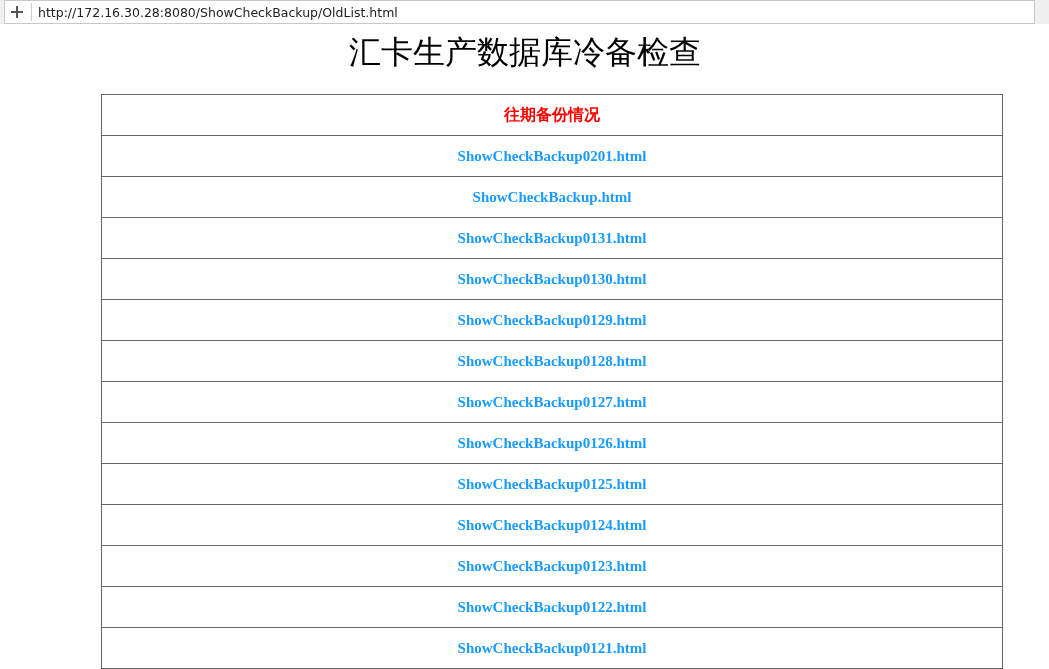 This screenshot has height=669, width=1049. I want to click on backup-link: ShowCheckBackup0122.html, so click(552, 607).